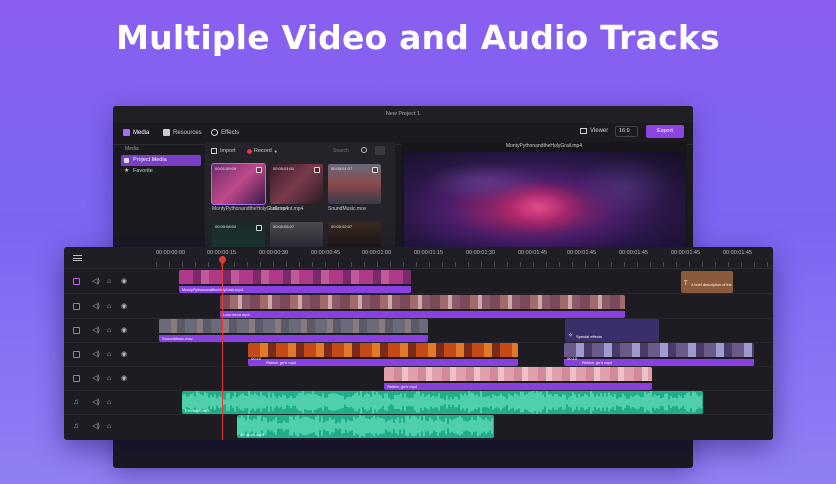 The width and height of the screenshot is (836, 484). Describe the element at coordinates (342, 226) in the screenshot. I see `media-duration: 00:00:02:07` at that location.